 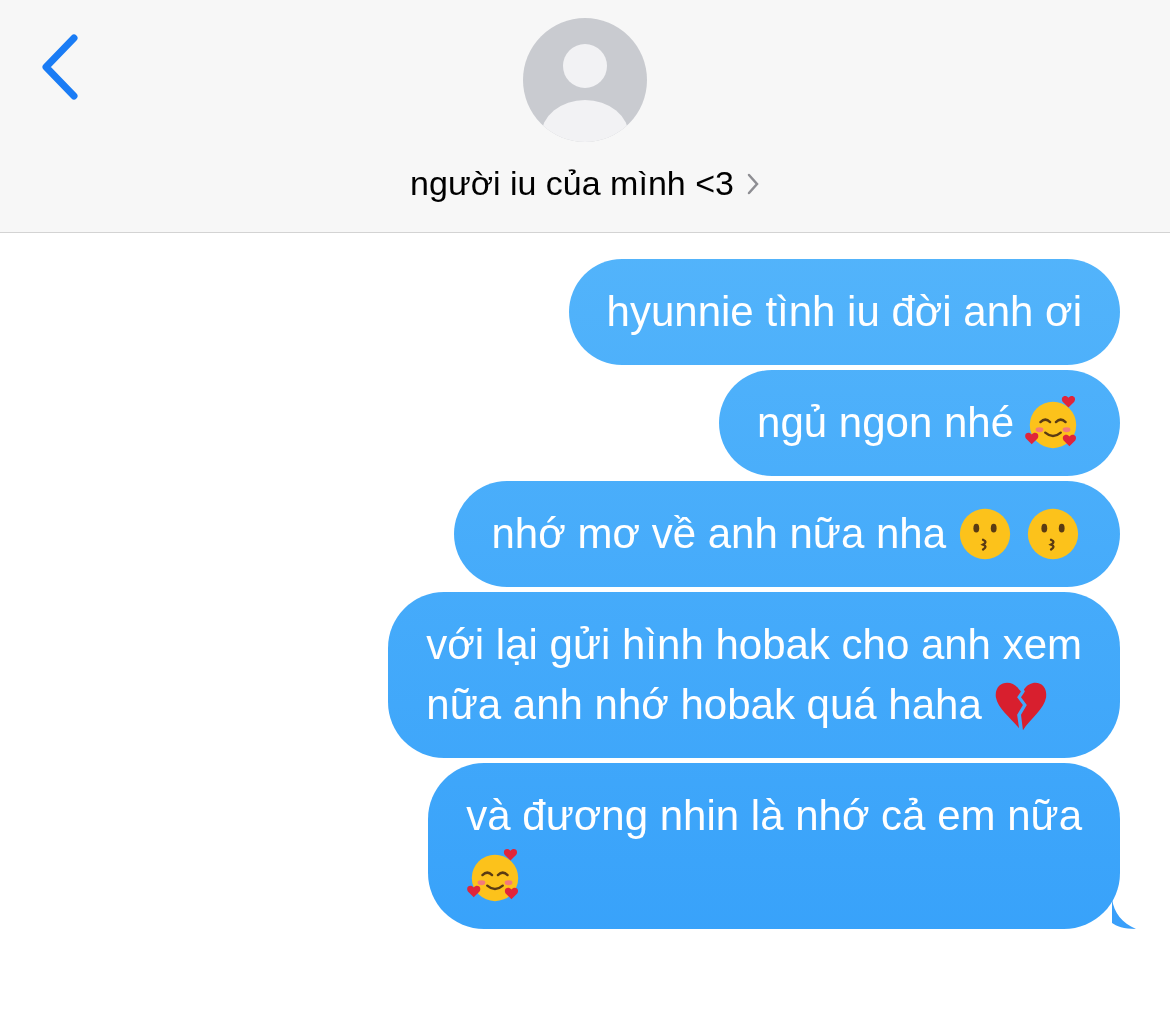 What do you see at coordinates (752, 183) in the screenshot?
I see `chevron-icon` at bounding box center [752, 183].